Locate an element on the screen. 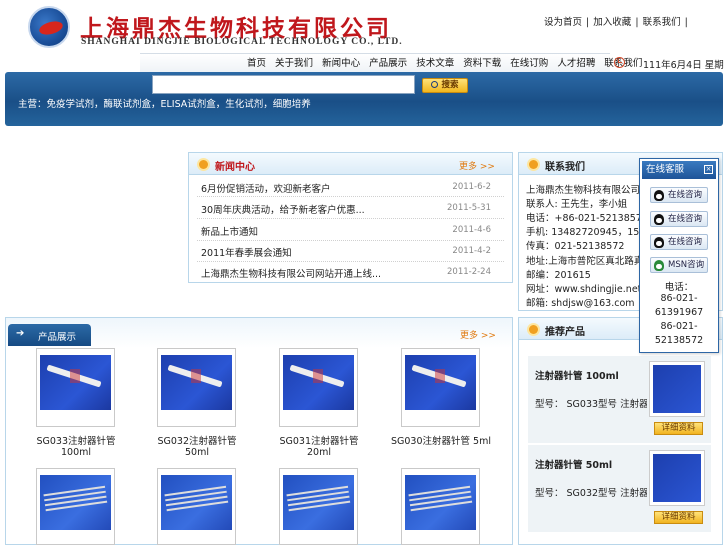  online-service-header: 在线客服 × is located at coordinates (679, 170).